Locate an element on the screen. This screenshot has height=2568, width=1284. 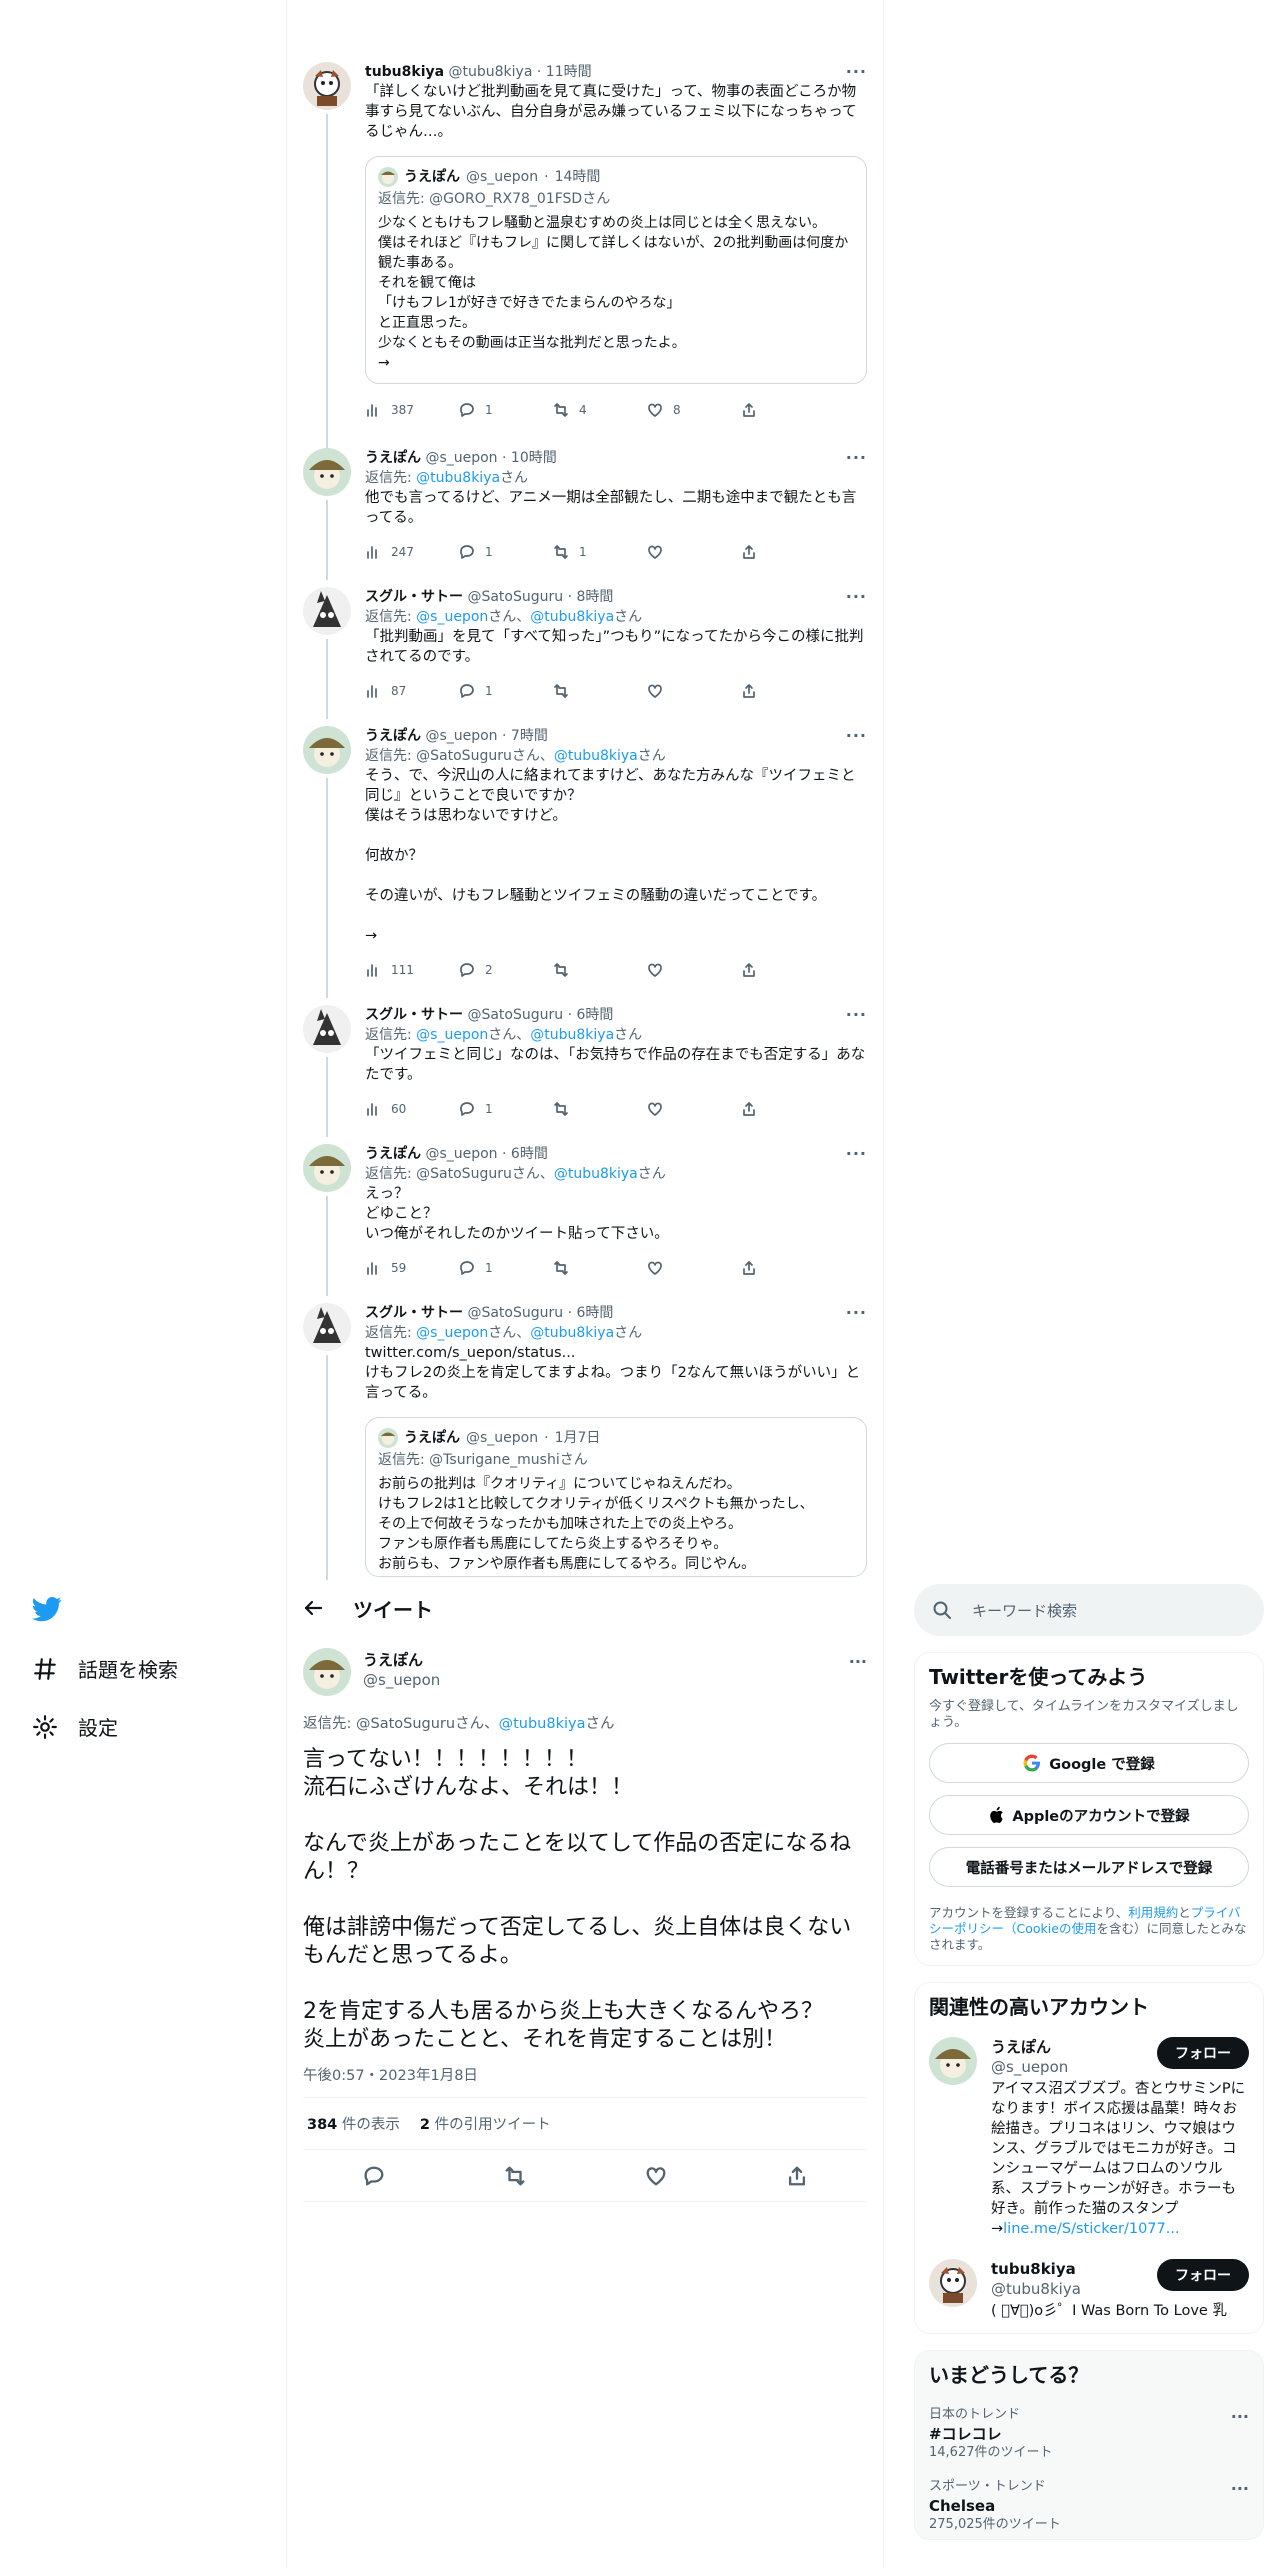
tweet-actions: 387 1 4 8 is located at coordinates (616, 410).